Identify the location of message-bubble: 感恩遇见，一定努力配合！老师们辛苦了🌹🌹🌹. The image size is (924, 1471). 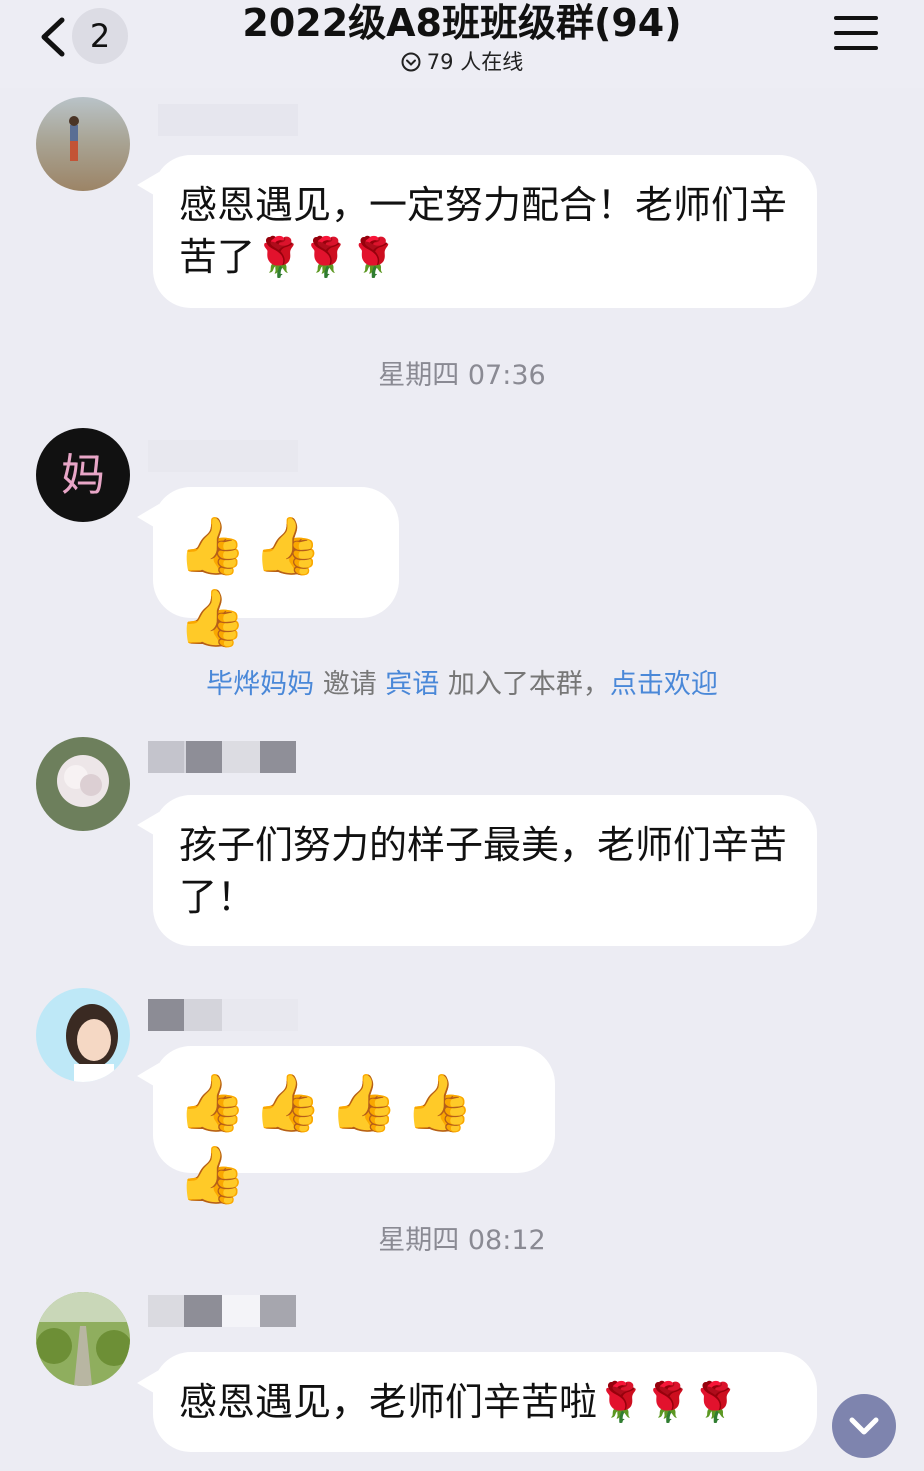
(485, 231).